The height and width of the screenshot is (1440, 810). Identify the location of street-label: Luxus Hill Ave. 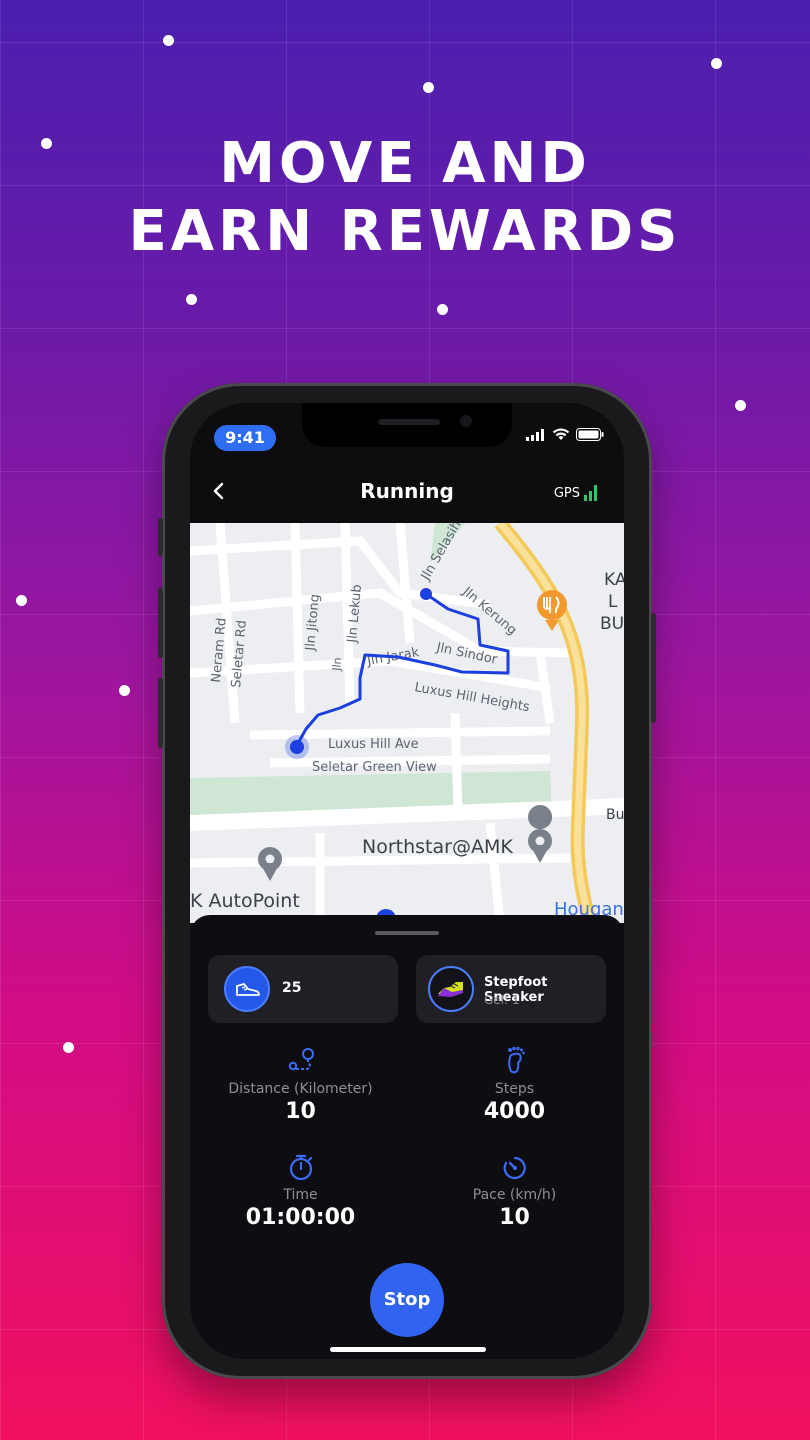
(373, 744).